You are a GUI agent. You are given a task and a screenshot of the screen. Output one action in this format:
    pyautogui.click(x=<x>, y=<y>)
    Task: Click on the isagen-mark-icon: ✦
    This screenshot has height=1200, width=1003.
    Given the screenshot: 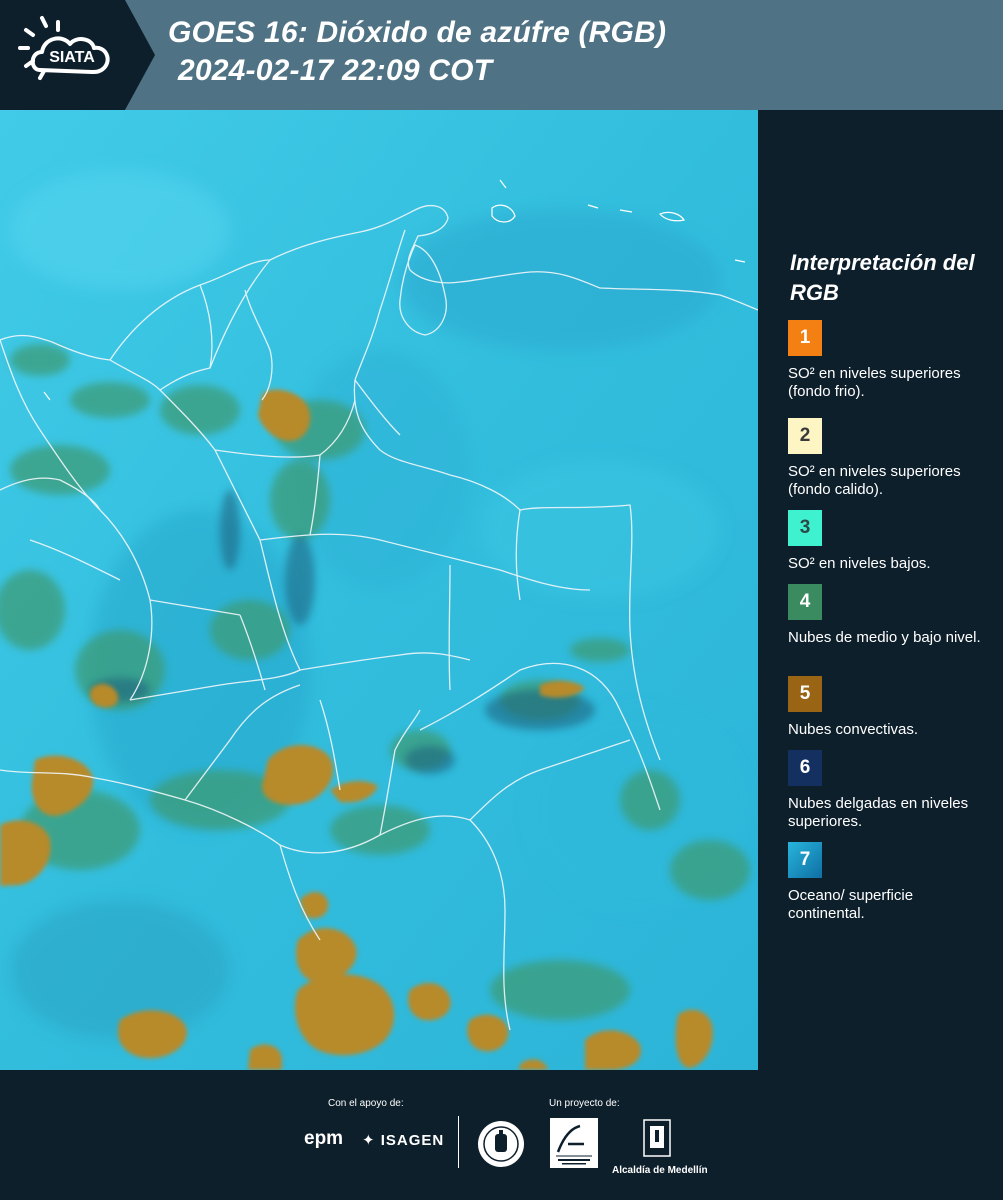 What is the action you would take?
    pyautogui.click(x=369, y=1140)
    